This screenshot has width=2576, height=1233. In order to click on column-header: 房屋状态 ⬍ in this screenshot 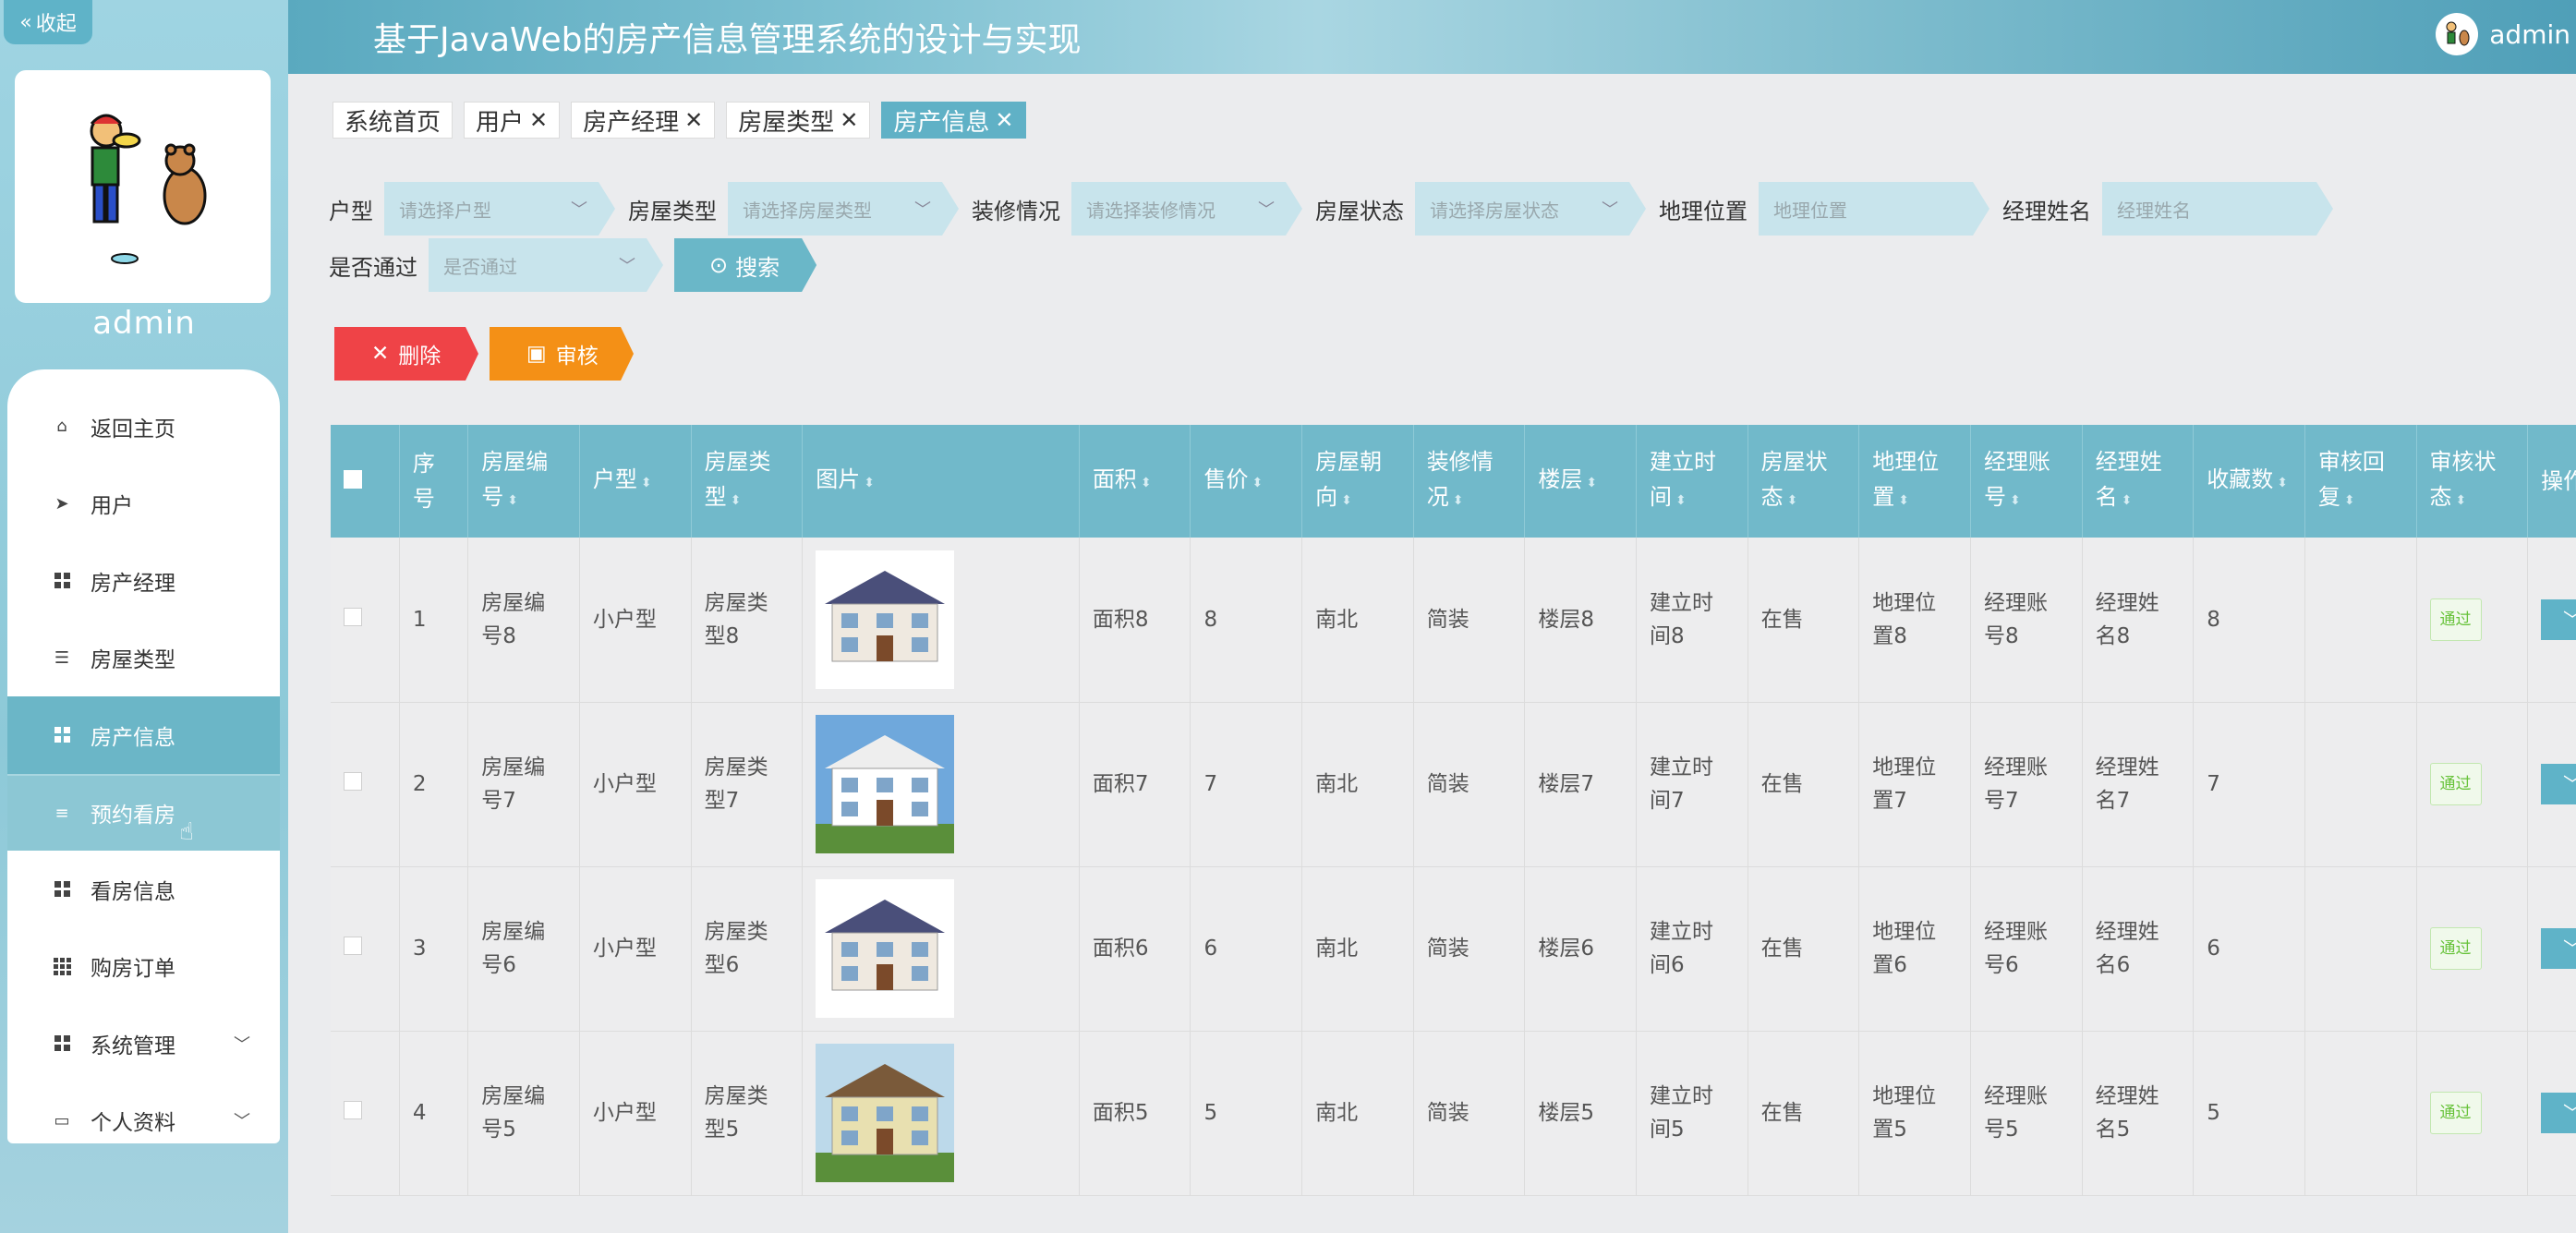, I will do `click(1804, 481)`.